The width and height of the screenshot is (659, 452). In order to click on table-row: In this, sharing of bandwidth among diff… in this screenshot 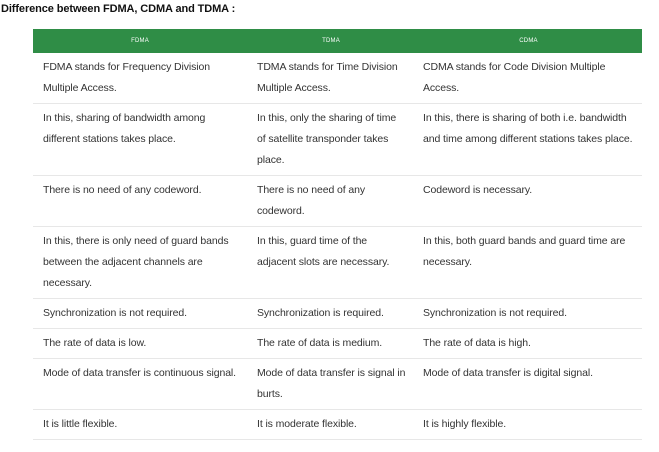, I will do `click(337, 139)`.